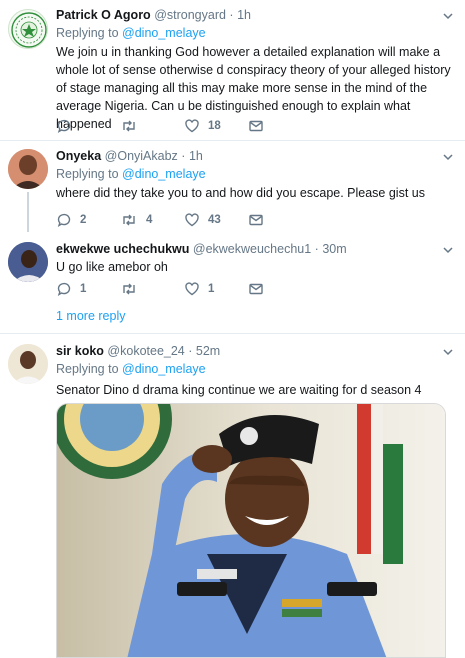 This screenshot has height=658, width=465. Describe the element at coordinates (208, 351) in the screenshot. I see `timestamp: 52m` at that location.